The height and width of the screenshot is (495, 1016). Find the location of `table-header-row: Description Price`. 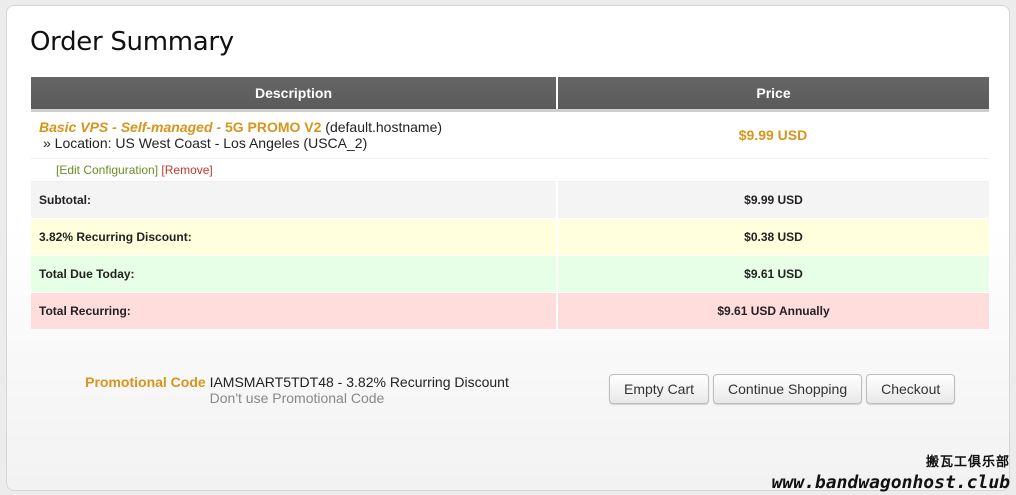

table-header-row: Description Price is located at coordinates (510, 94).